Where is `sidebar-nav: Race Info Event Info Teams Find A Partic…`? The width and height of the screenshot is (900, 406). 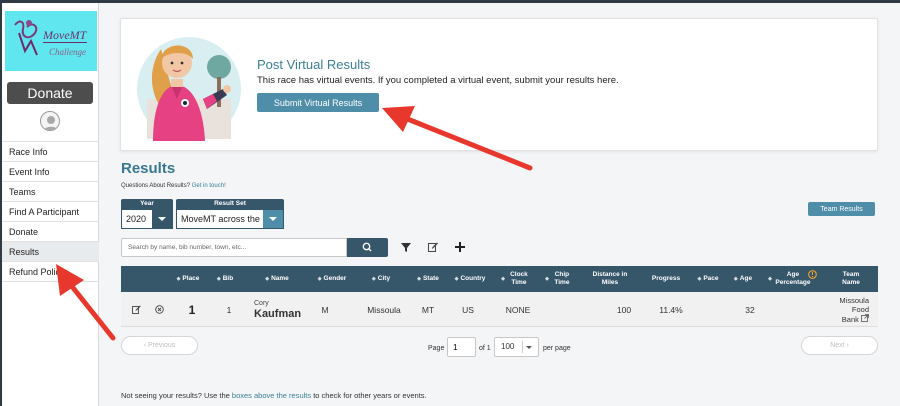
sidebar-nav: Race Info Event Info Teams Find A Partic… is located at coordinates (50, 211).